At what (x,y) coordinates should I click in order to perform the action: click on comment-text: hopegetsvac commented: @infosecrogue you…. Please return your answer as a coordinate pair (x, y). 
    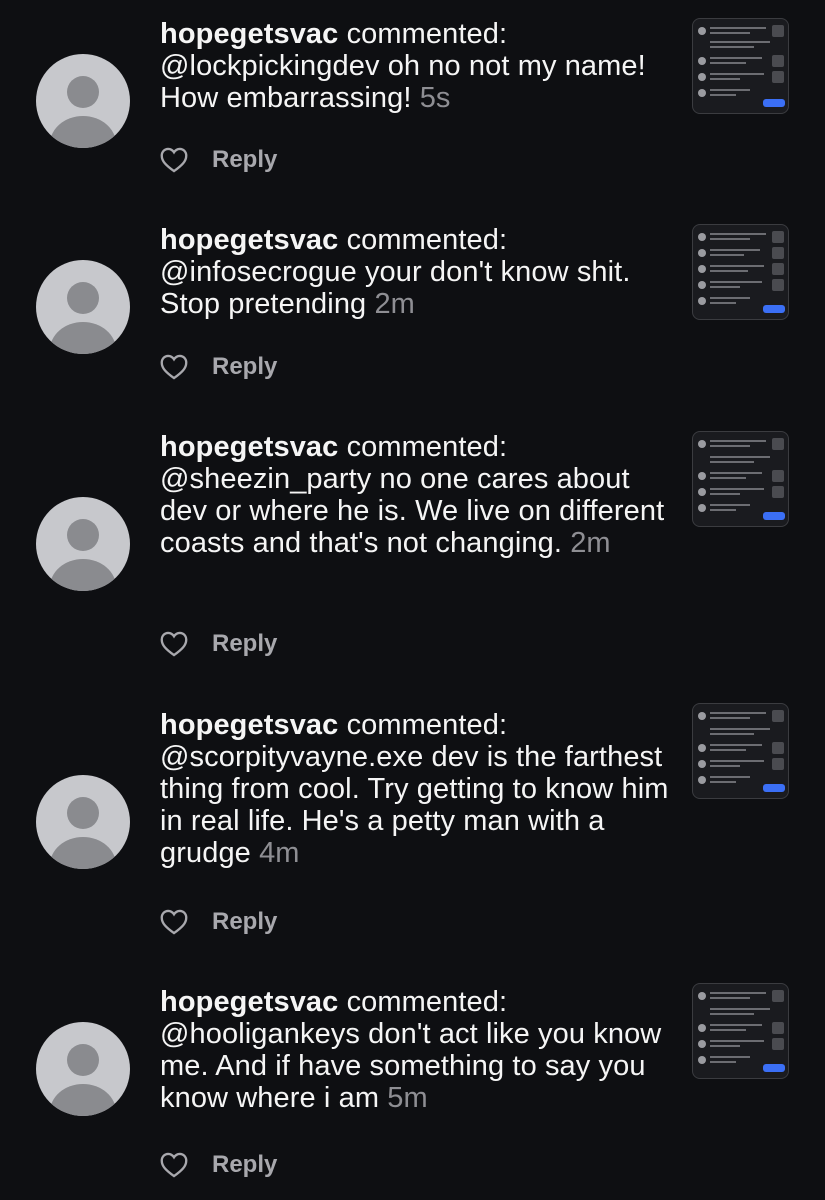
    Looking at the image, I should click on (420, 272).